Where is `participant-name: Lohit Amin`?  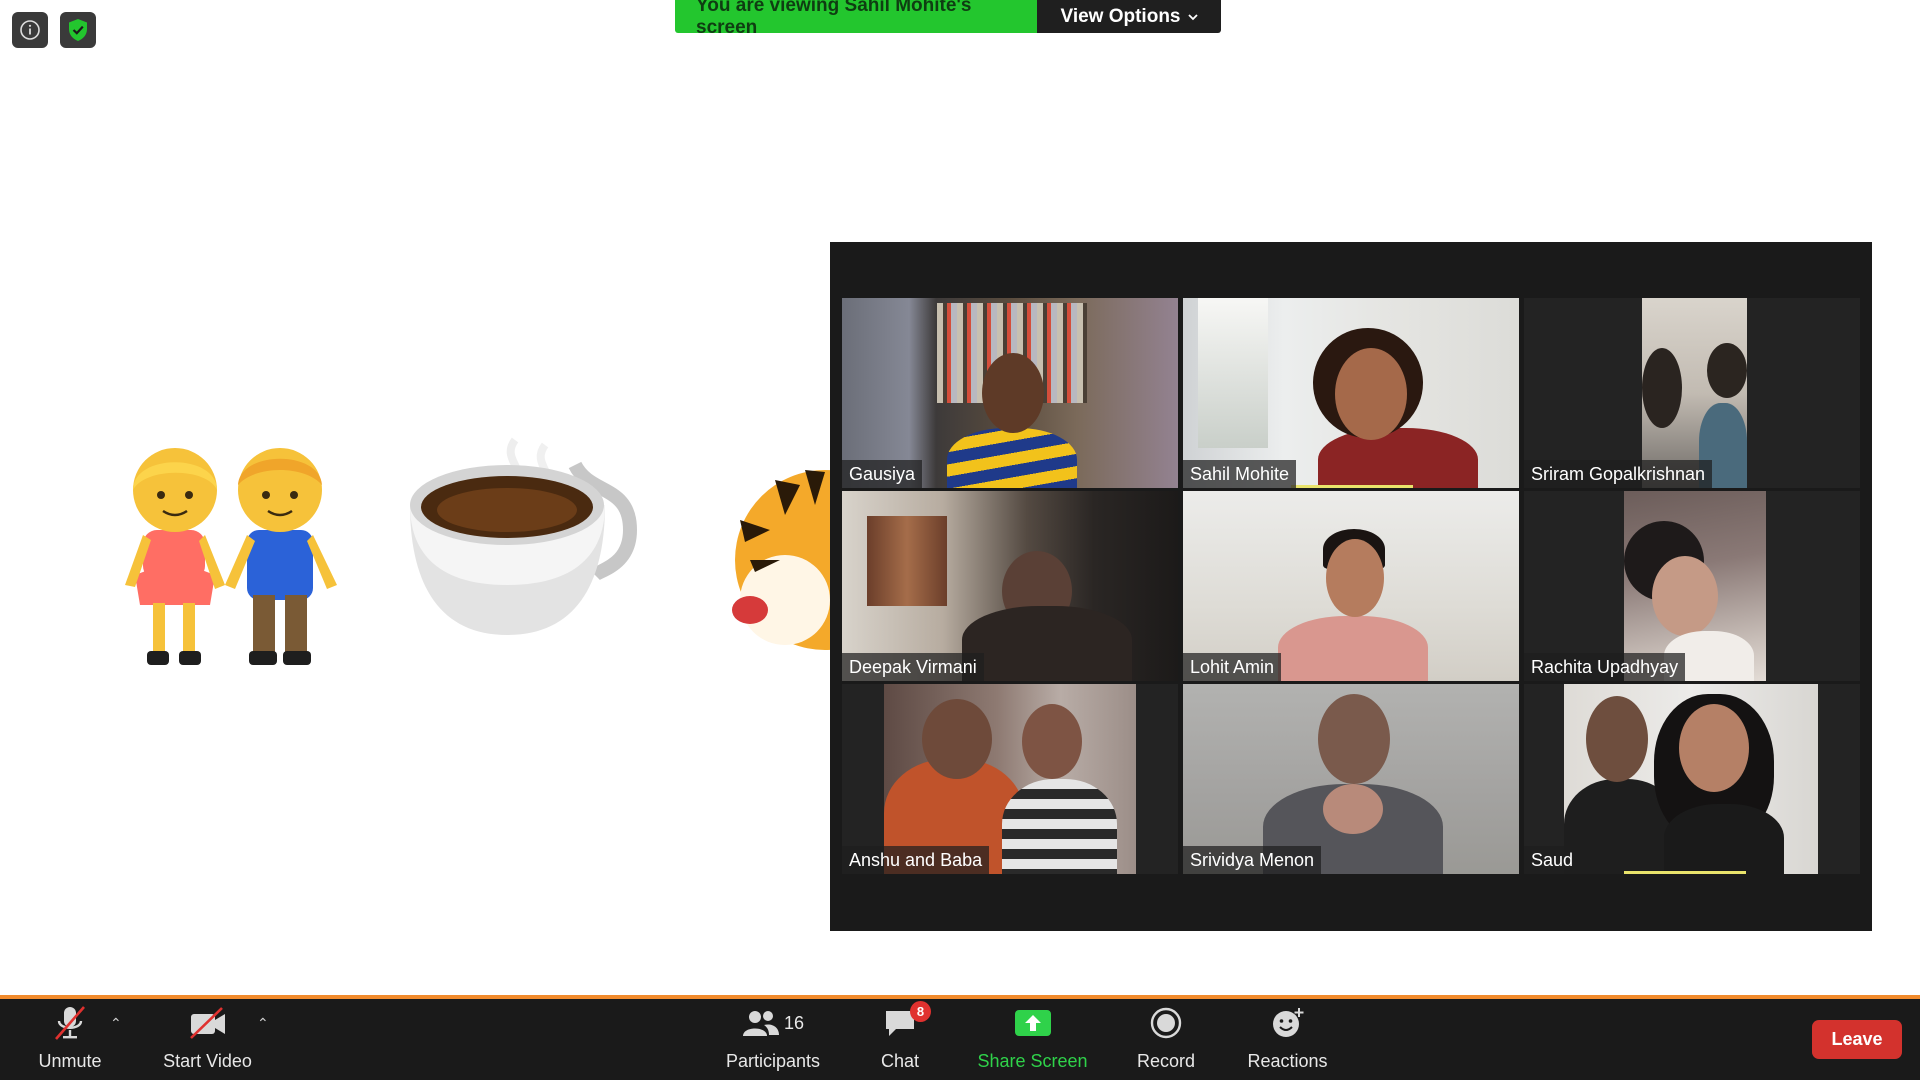
participant-name: Lohit Amin is located at coordinates (1232, 667).